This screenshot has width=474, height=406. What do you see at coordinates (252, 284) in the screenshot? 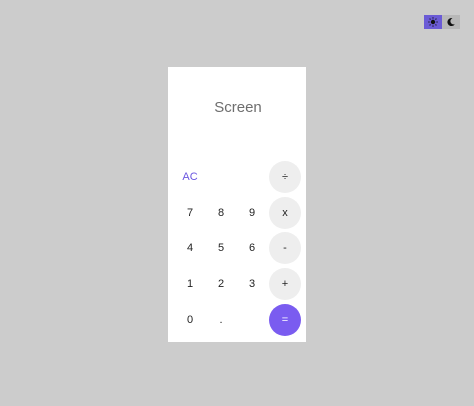
I see `digit-3-button: 3` at bounding box center [252, 284].